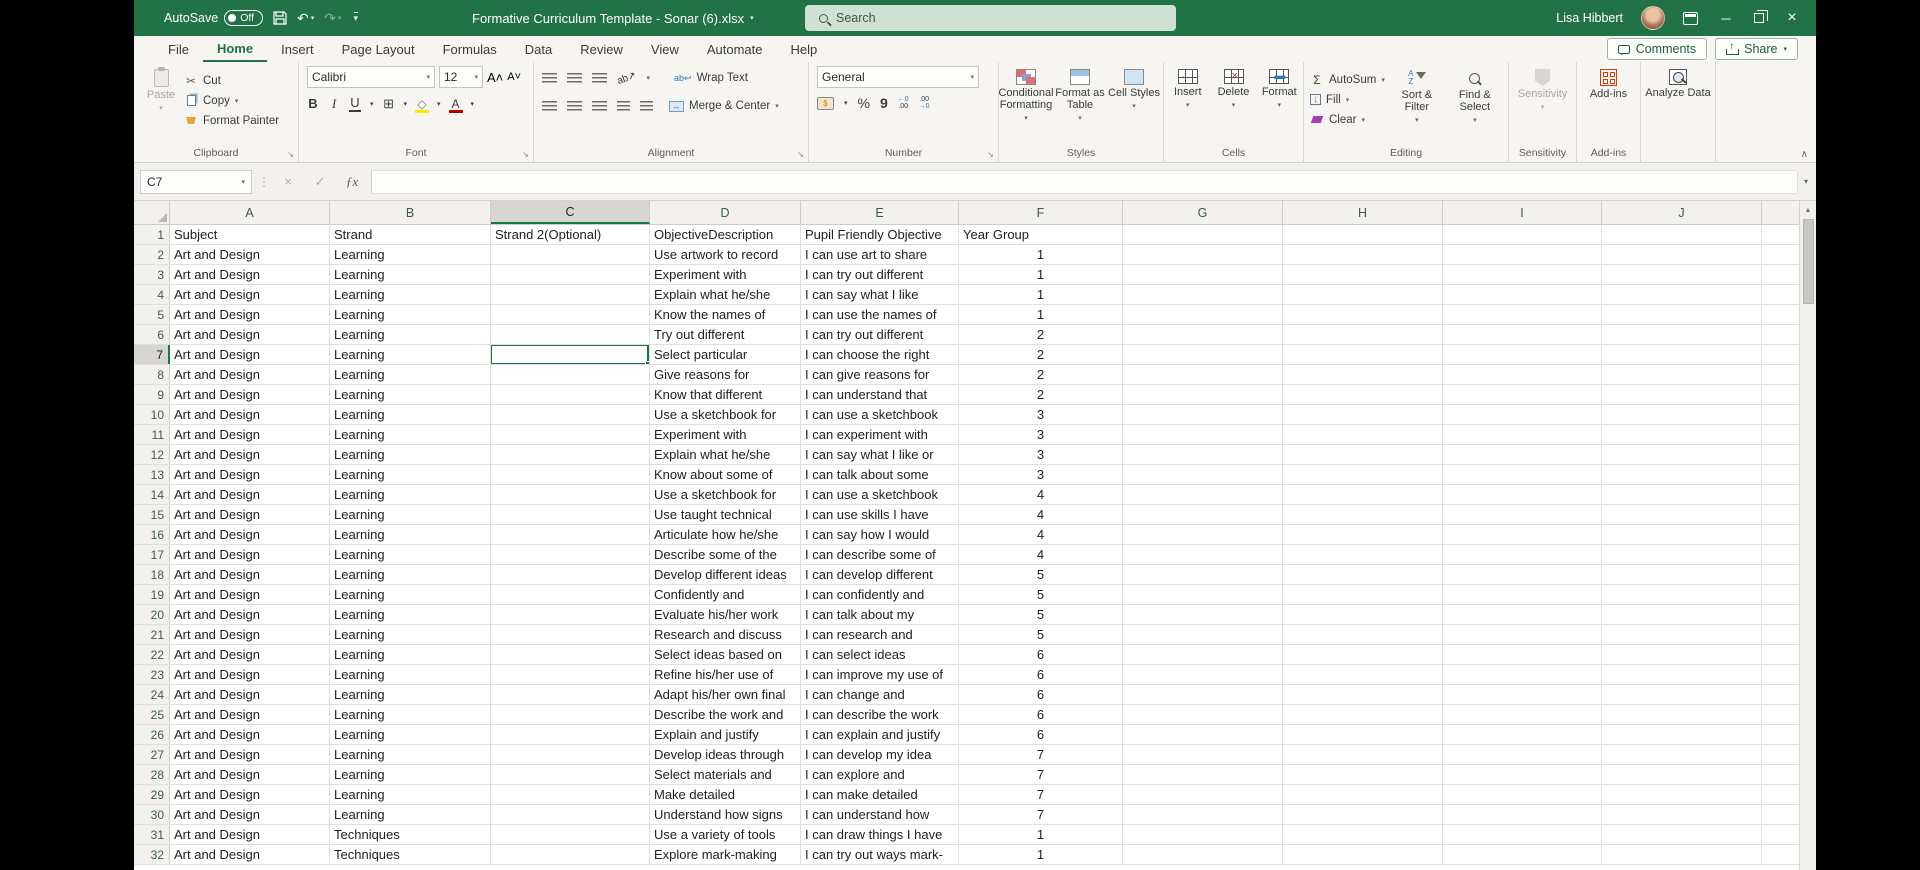  I want to click on cell-E12: I can say what I like or, so click(880, 454).